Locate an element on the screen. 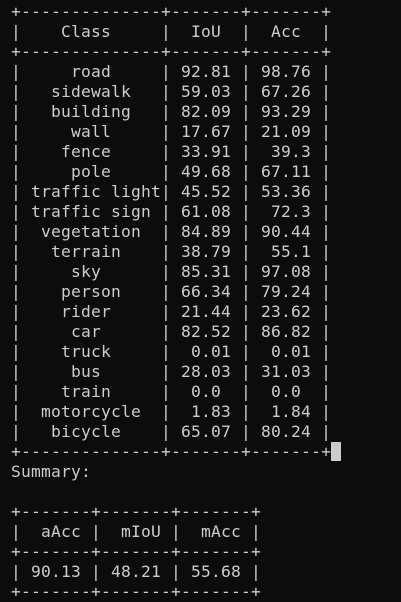 This screenshot has height=602, width=401. table-row: | building | 82.09 | 93.29 | is located at coordinates (171, 111).